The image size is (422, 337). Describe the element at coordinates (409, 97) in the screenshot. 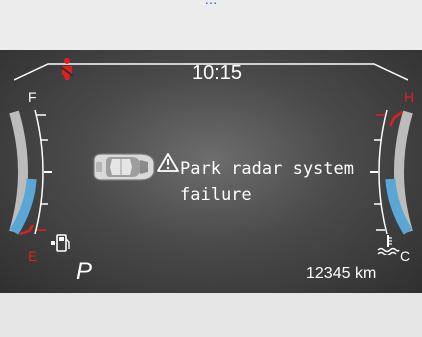

I see `temp-hot-label: H` at that location.